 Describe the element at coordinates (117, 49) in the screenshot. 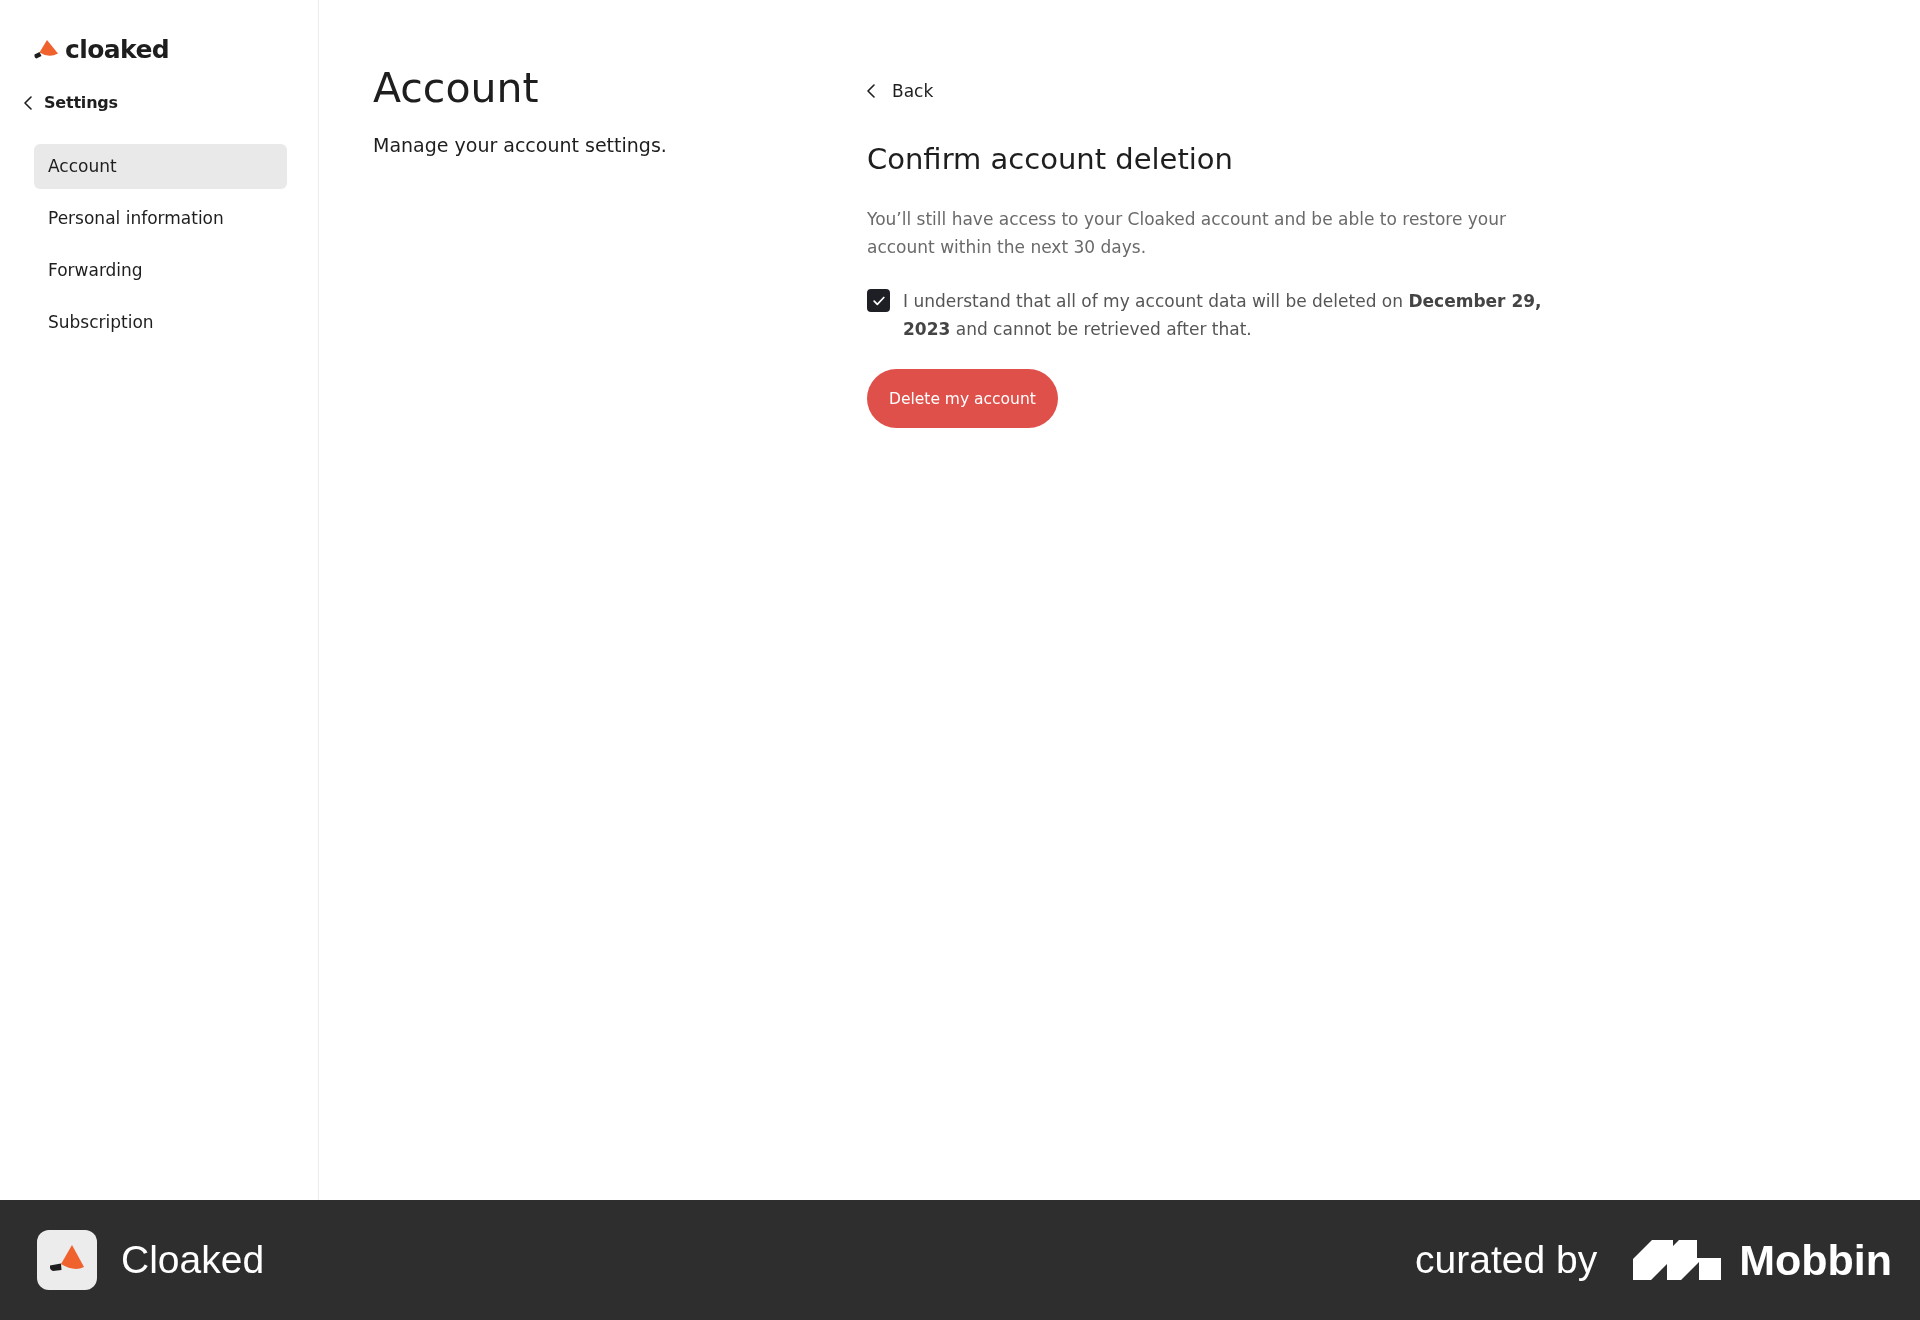

I see `logo-text: cloaked` at that location.